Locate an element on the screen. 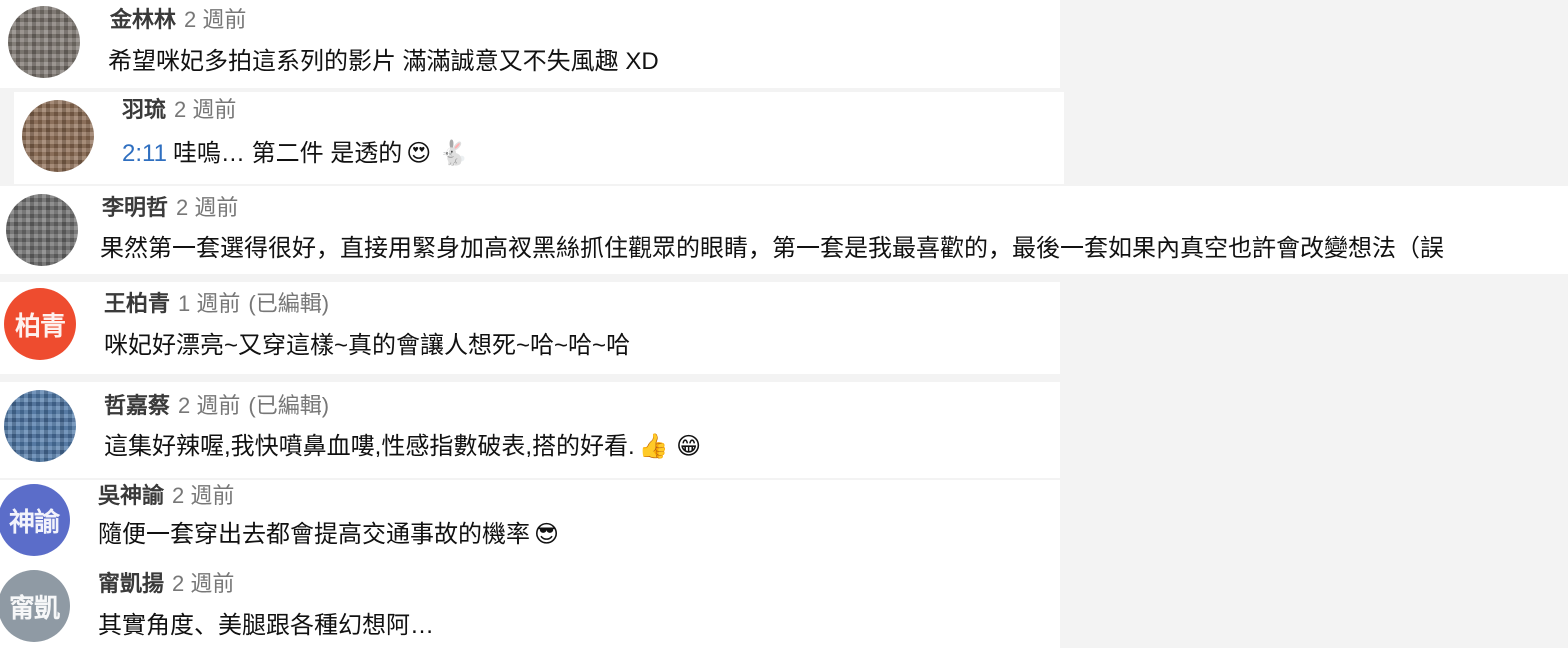  comment-text: 咪妃好漂亮~又穿這樣~真的會讓人想死~哈~哈~哈 is located at coordinates (367, 346).